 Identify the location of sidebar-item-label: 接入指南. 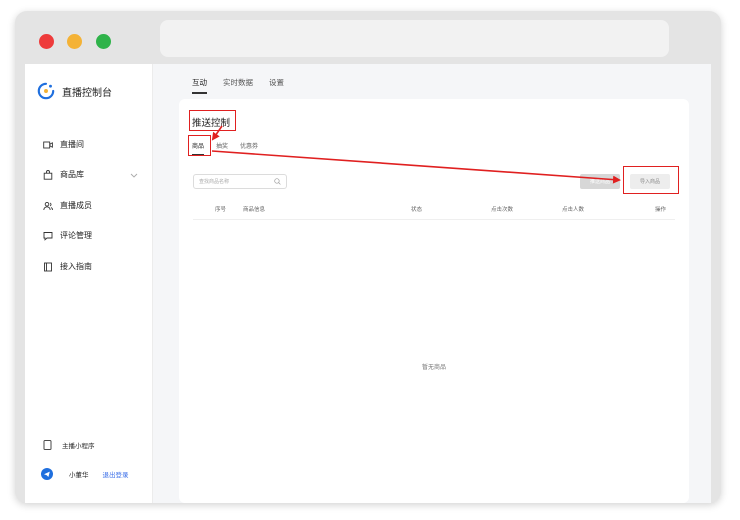
(76, 266).